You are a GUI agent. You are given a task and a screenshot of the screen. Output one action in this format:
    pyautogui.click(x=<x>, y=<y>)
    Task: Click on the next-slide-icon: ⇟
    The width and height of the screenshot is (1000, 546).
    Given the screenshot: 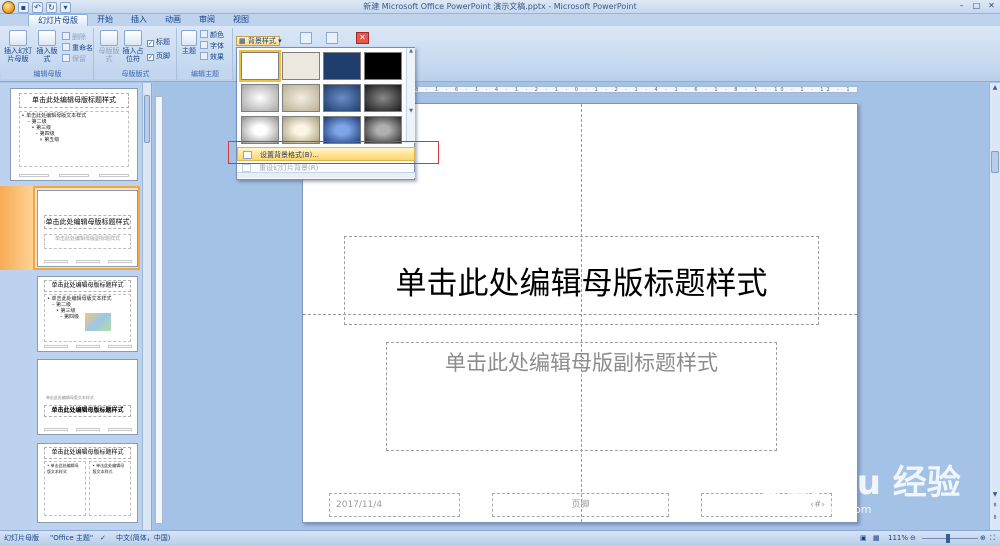 What is the action you would take?
    pyautogui.click(x=995, y=518)
    